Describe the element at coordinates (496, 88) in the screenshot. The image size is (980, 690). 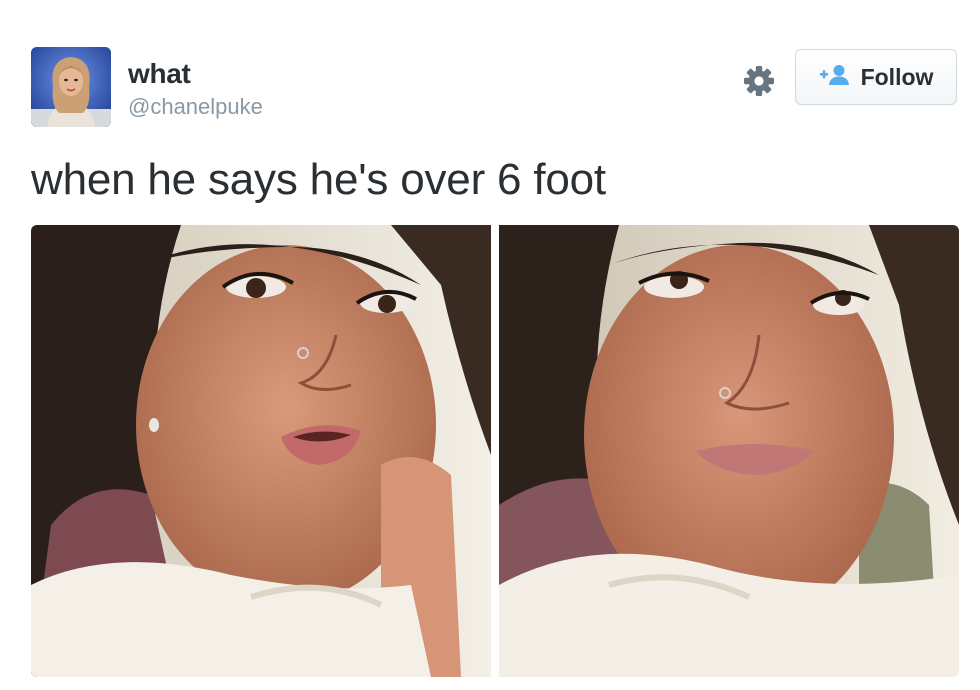
I see `tweet-header: what @chanelpuke Follow` at that location.